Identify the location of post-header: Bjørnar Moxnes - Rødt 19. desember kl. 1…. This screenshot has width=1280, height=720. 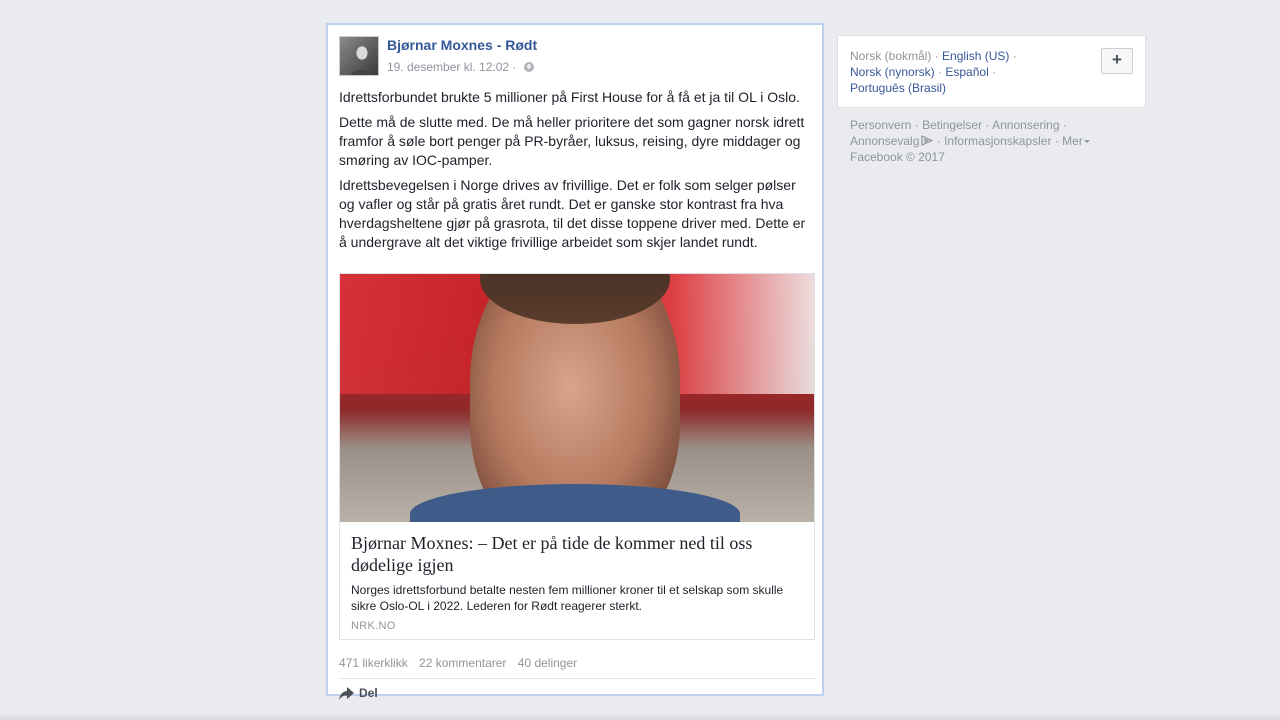
(577, 57).